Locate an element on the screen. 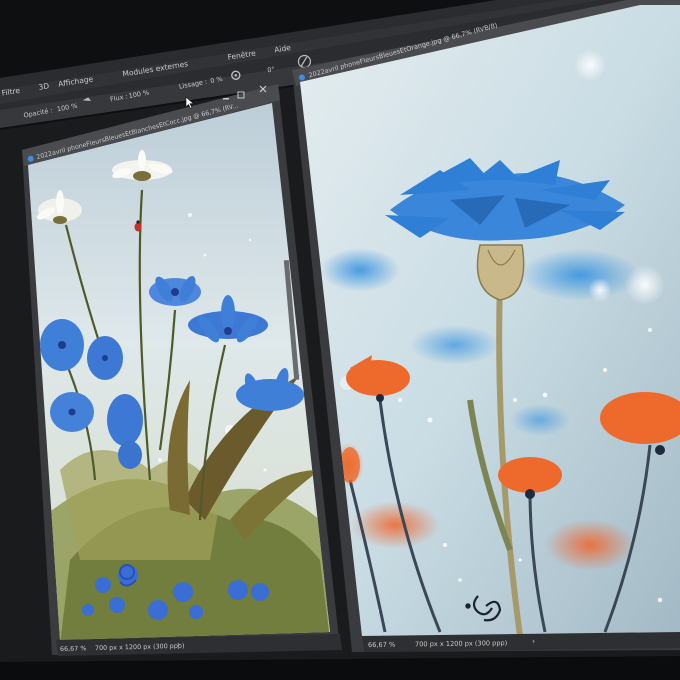  minimize-button-left is located at coordinates (226, 99).